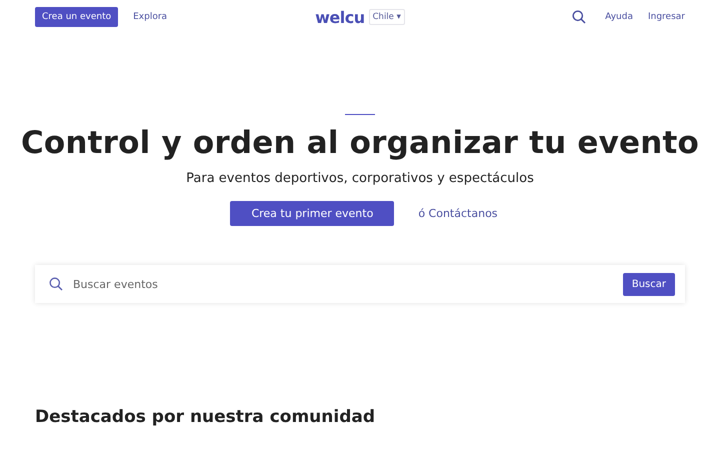  I want to click on help-link: Ayuda, so click(619, 17).